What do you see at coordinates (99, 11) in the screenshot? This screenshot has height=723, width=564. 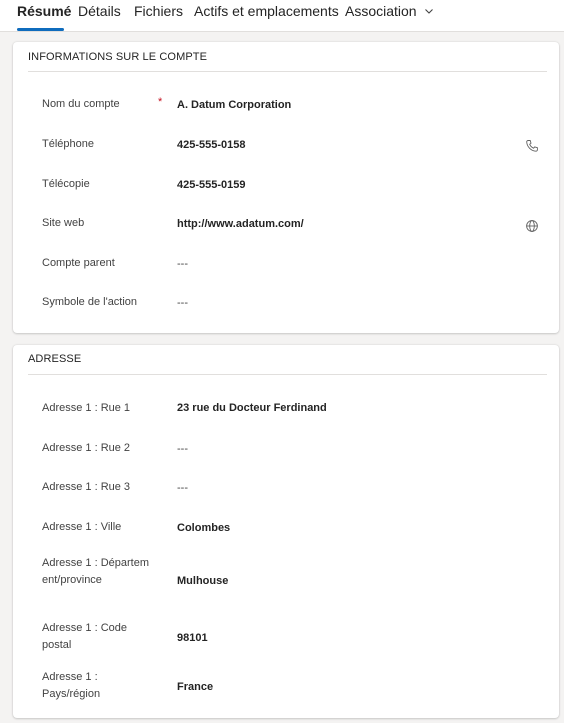 I see `tab-details: Détails` at bounding box center [99, 11].